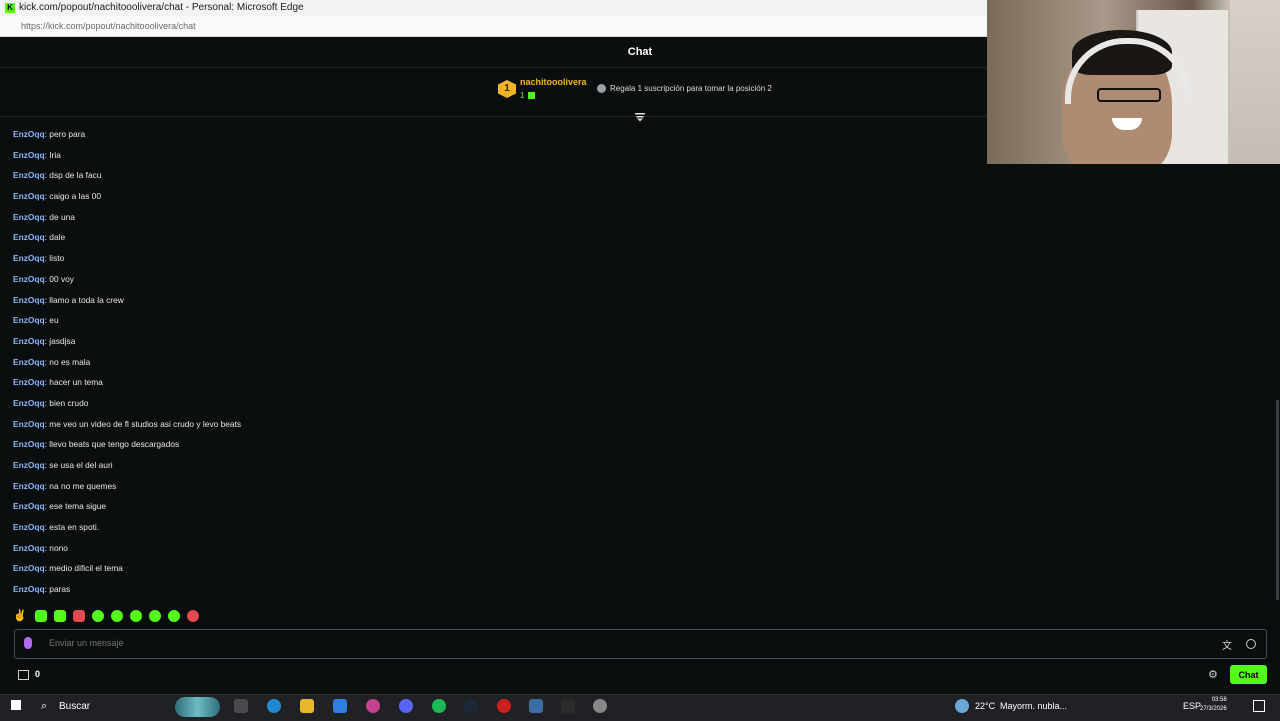  Describe the element at coordinates (86, 299) in the screenshot. I see `message-text: llamo a toda la crew` at that location.